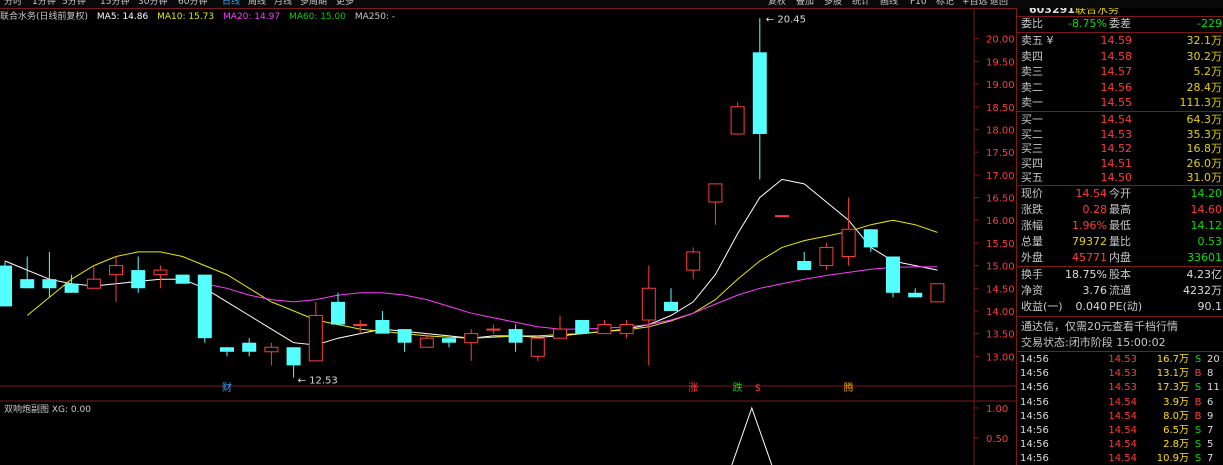  What do you see at coordinates (889, 4) in the screenshot?
I see `toolbar-button: 画线` at bounding box center [889, 4].